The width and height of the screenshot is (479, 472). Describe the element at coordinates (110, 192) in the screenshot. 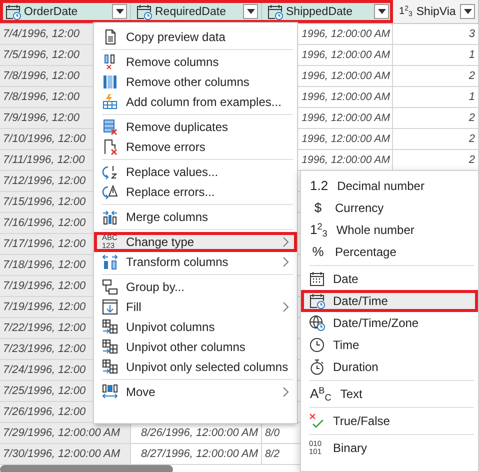

I see `replace-warning-icon` at that location.